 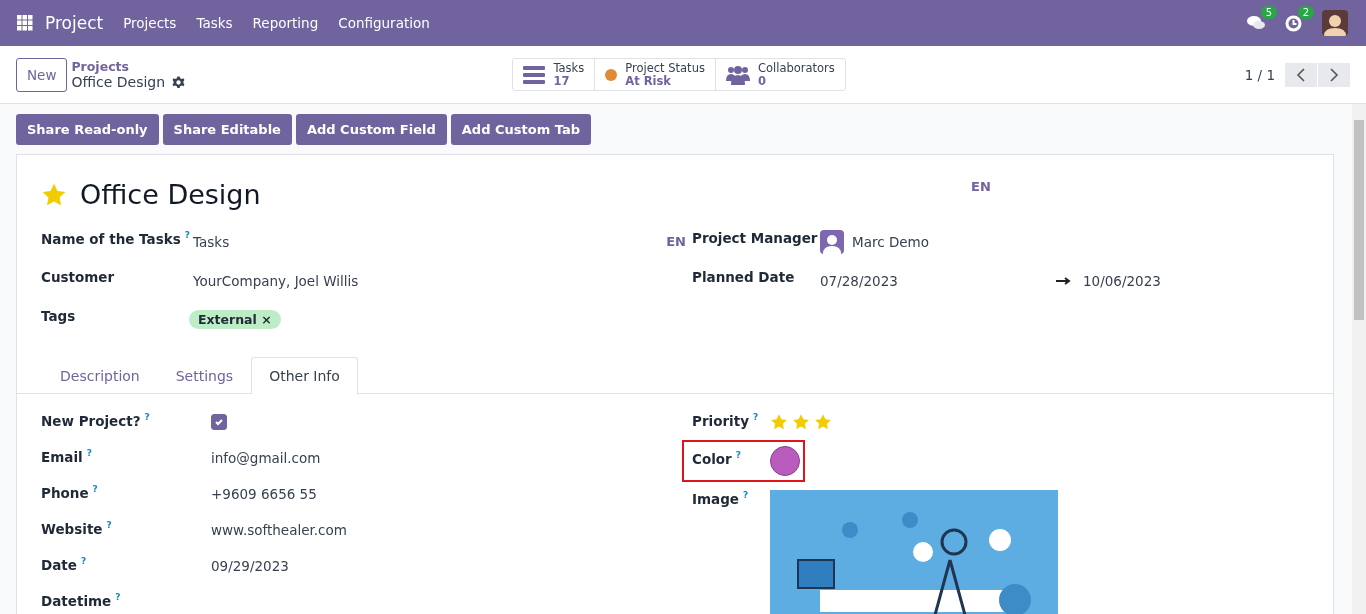 I want to click on smart-button-label: Tasks, so click(x=569, y=68).